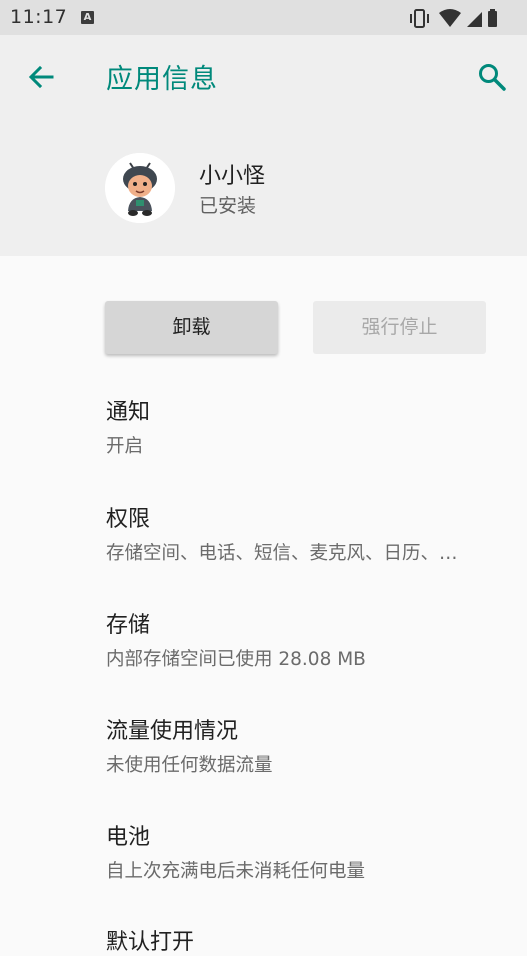  Describe the element at coordinates (263, 17) in the screenshot. I see `status-bar: 11:17 A` at that location.